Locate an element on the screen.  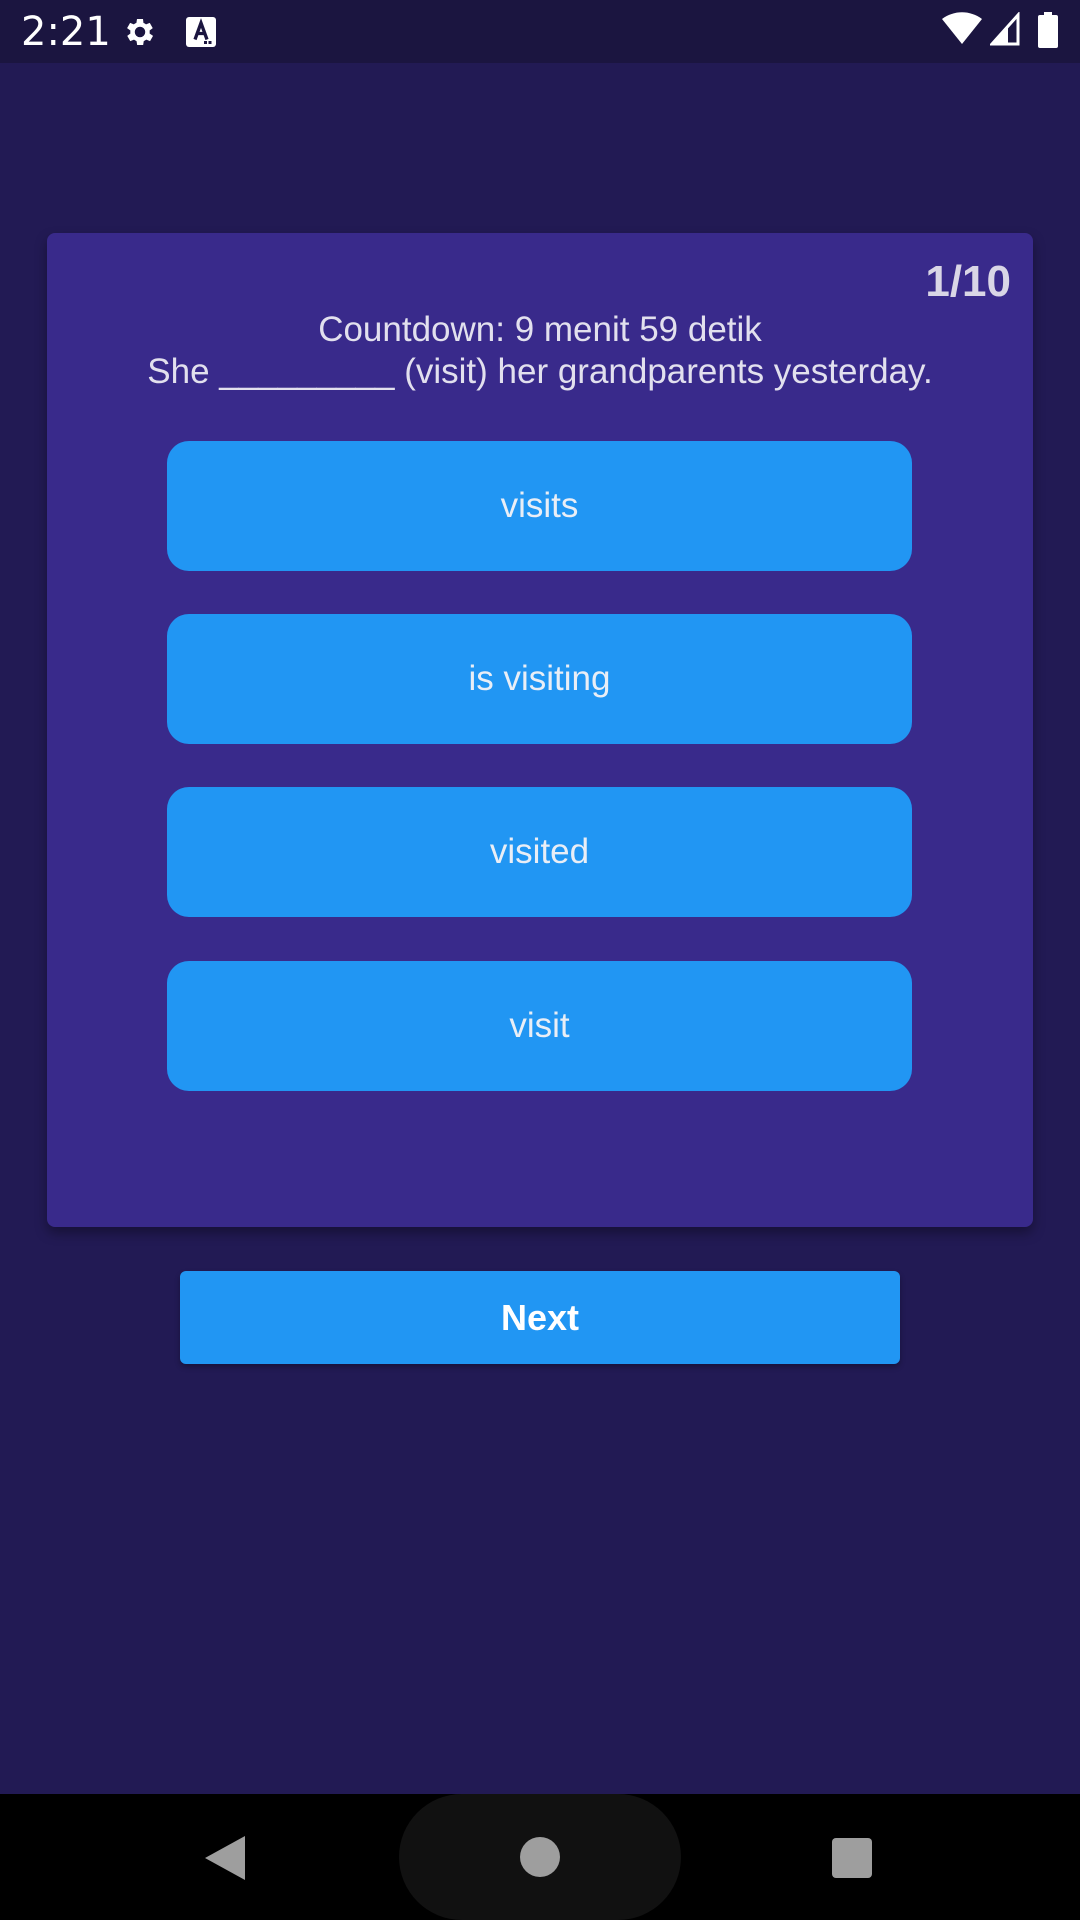
signal-icon is located at coordinates (1005, 29).